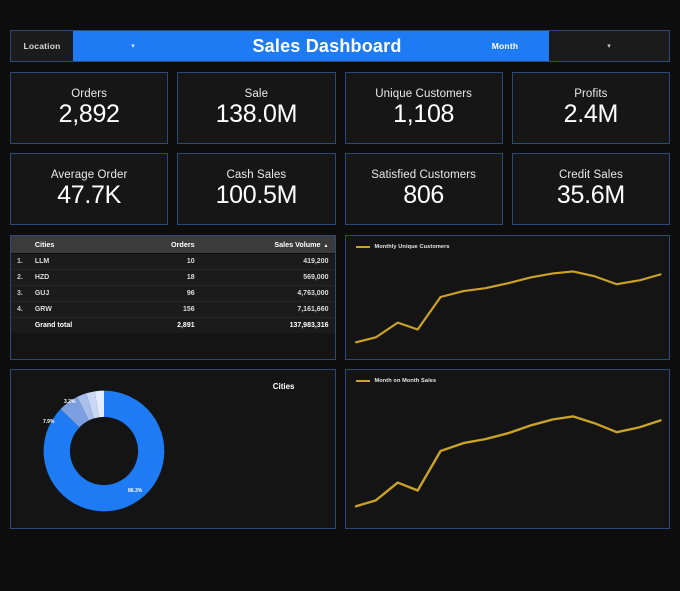 This screenshot has width=680, height=591. I want to click on table-header-row: Cities Orders Sales Volume ▲, so click(173, 245).